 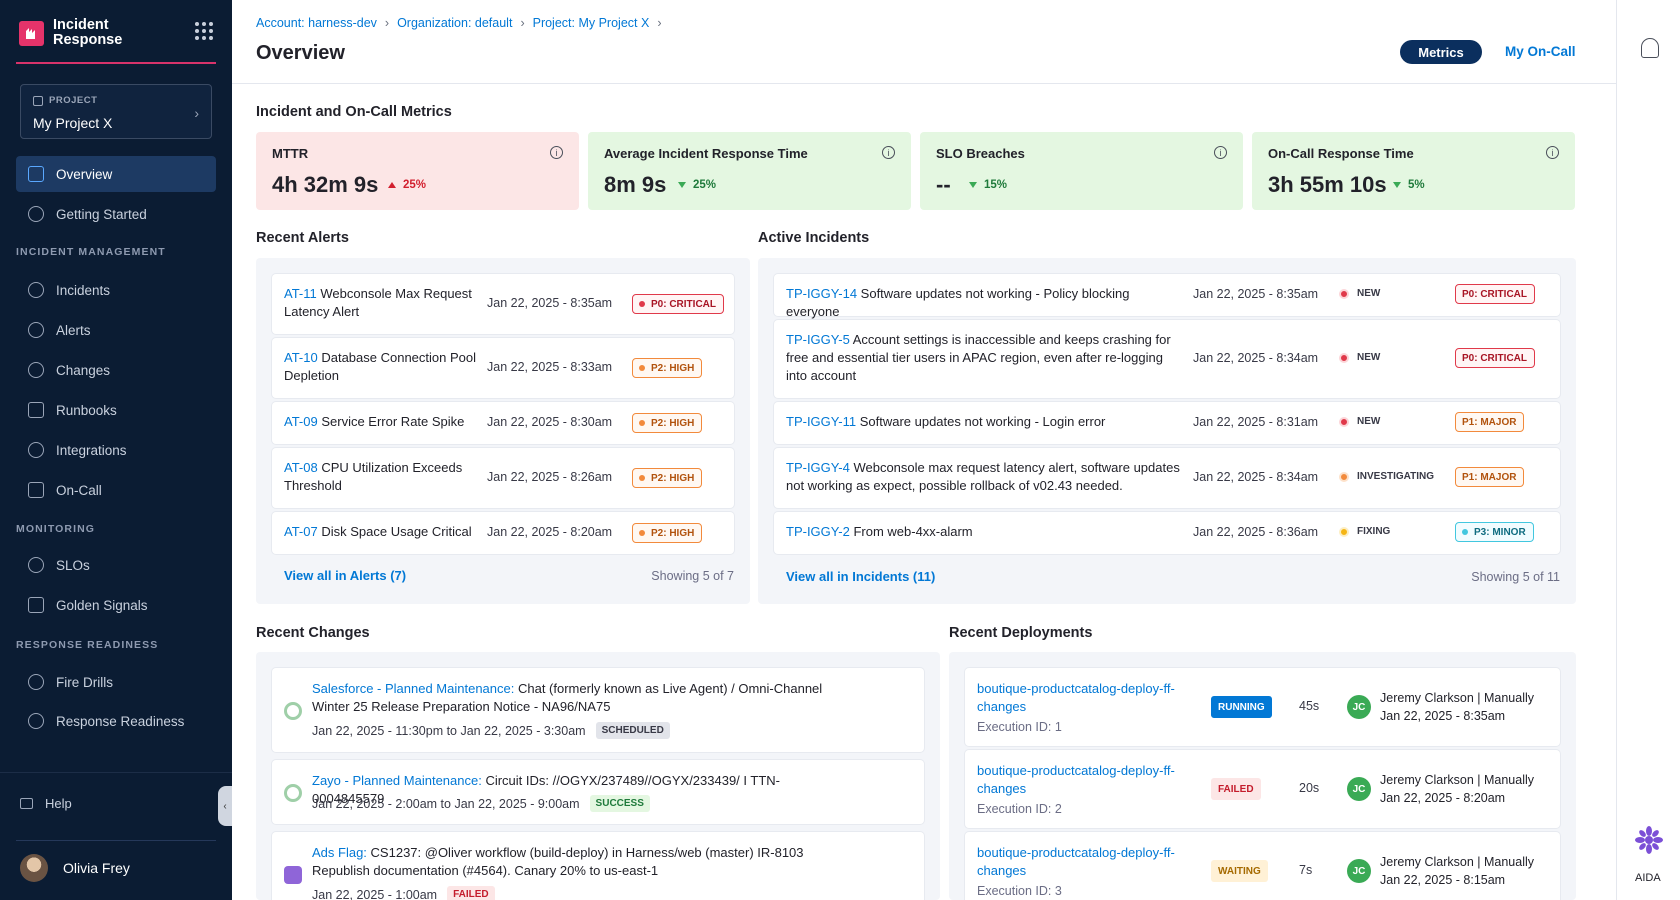 What do you see at coordinates (116, 370) in the screenshot?
I see `sidebar-item-changes: Changes` at bounding box center [116, 370].